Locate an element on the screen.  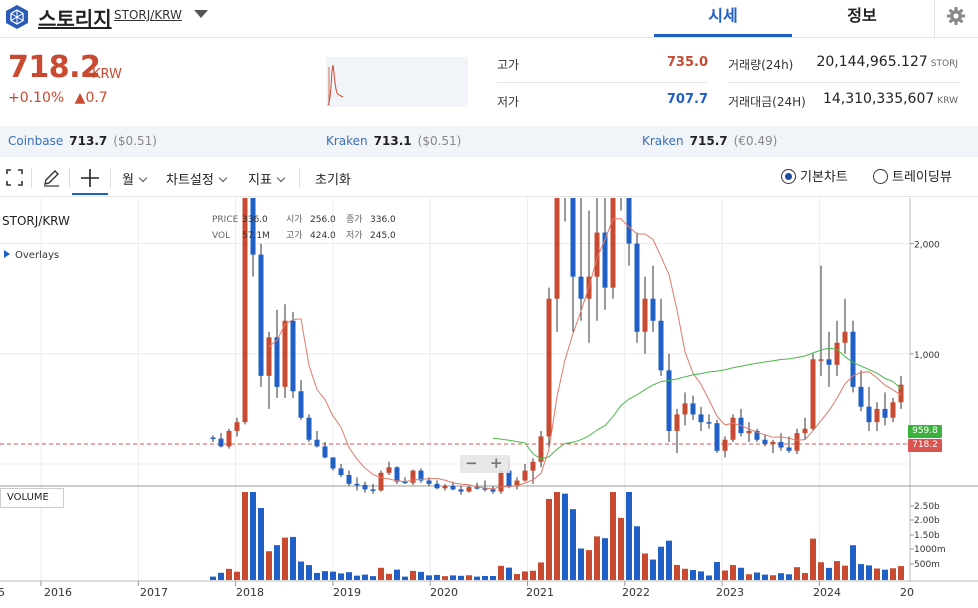
exchange-kraken-usd: Kraken 713.1 ($0.51) is located at coordinates (393, 141).